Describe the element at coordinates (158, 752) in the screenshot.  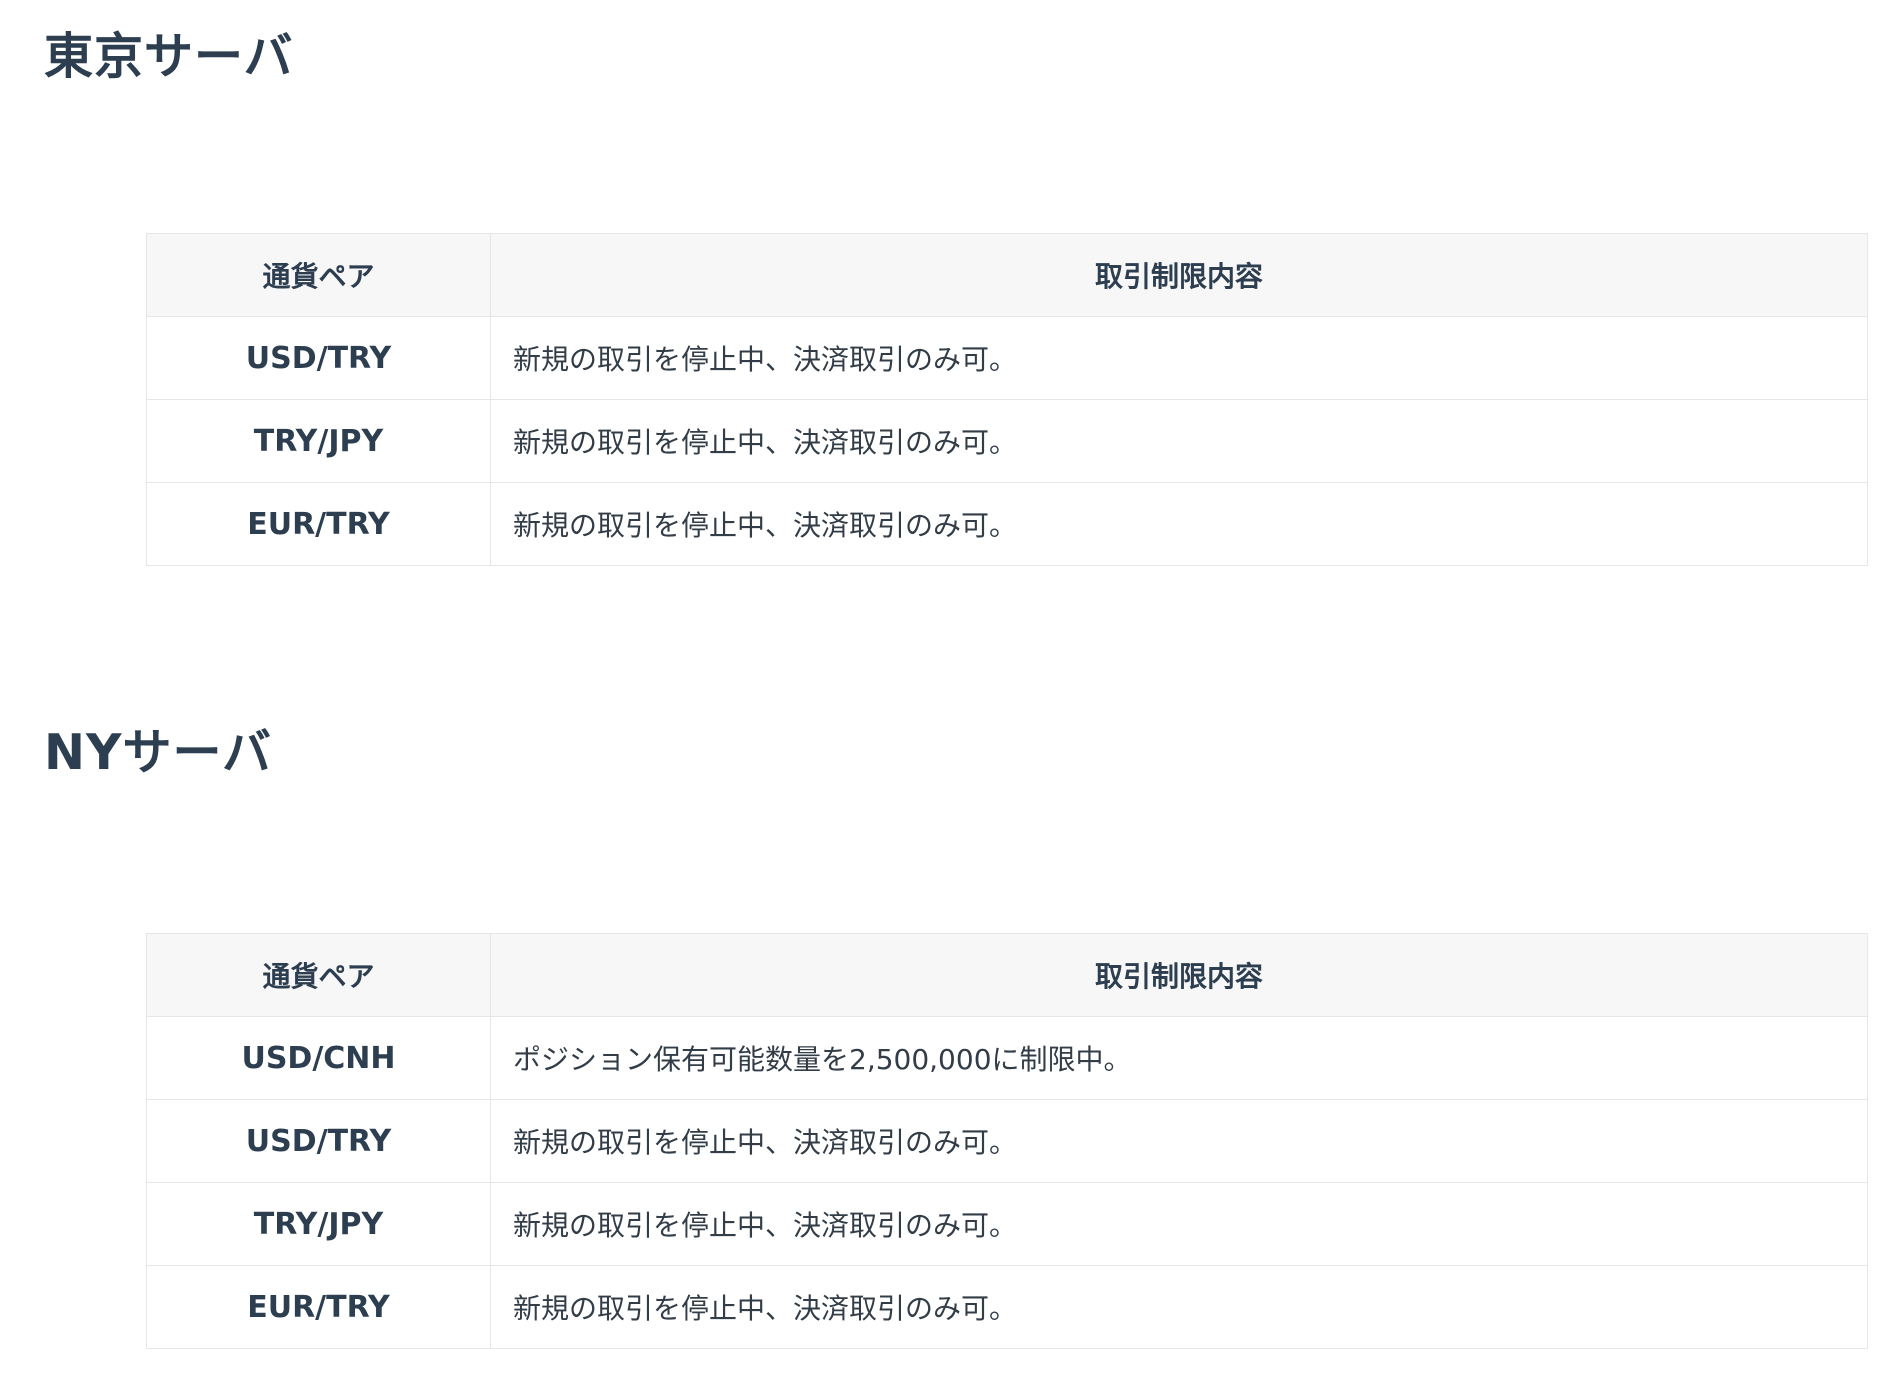
I see `section-title: NYサーバ` at that location.